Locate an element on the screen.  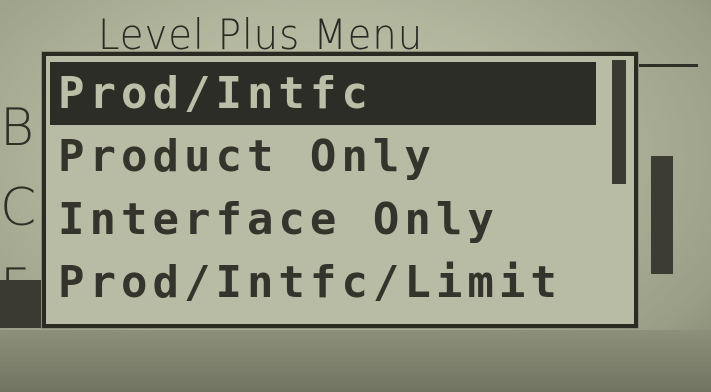
menu-item-prod-intfc-limit: Prod/Intfc/Limit is located at coordinates (323, 282).